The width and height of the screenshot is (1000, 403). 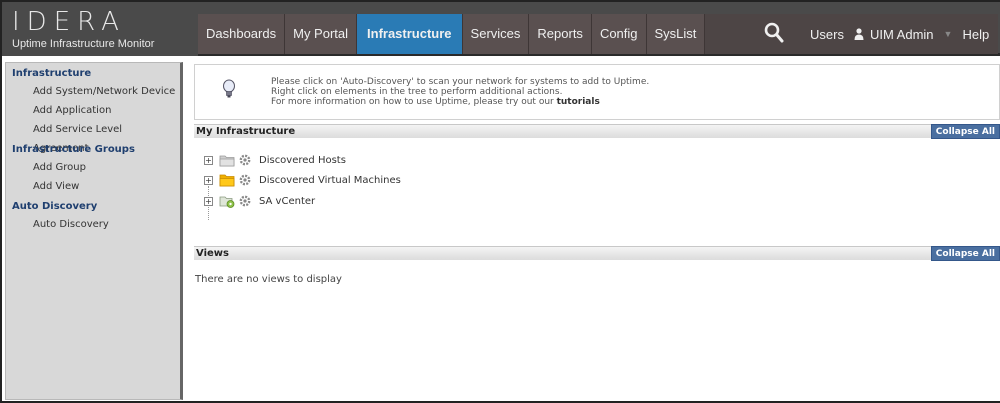 What do you see at coordinates (975, 34) in the screenshot?
I see `help-menu: Help` at bounding box center [975, 34].